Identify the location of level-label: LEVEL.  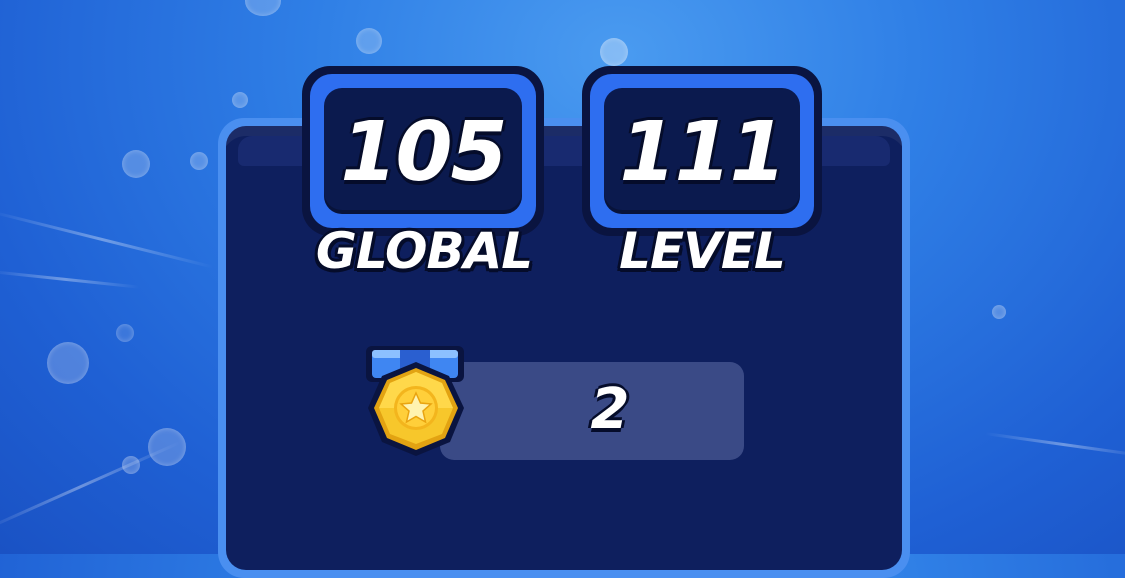
(702, 251).